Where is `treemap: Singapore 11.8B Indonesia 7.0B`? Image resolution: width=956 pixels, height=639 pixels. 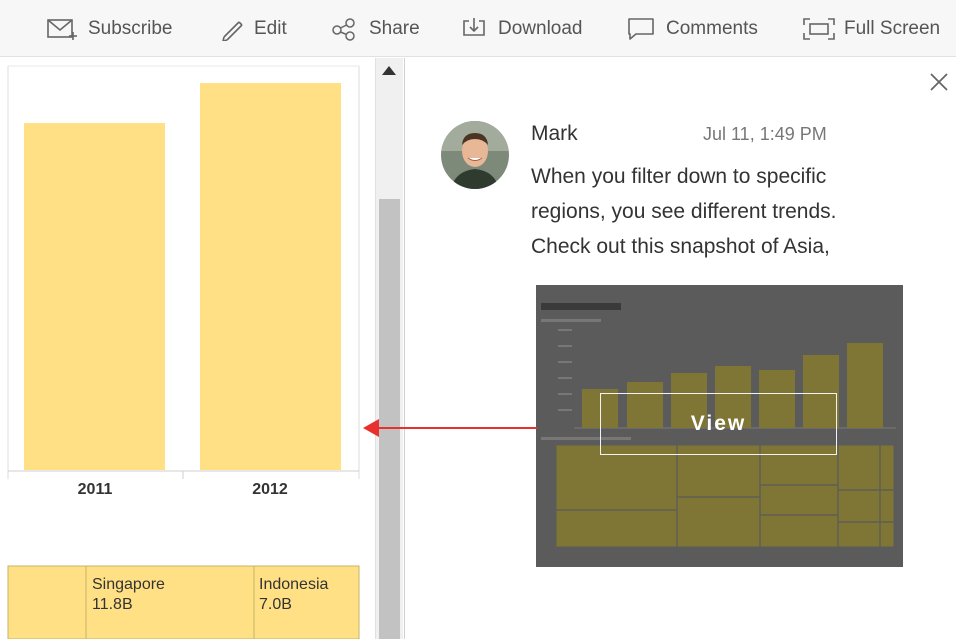 treemap: Singapore 11.8B Indonesia 7.0B is located at coordinates (183, 602).